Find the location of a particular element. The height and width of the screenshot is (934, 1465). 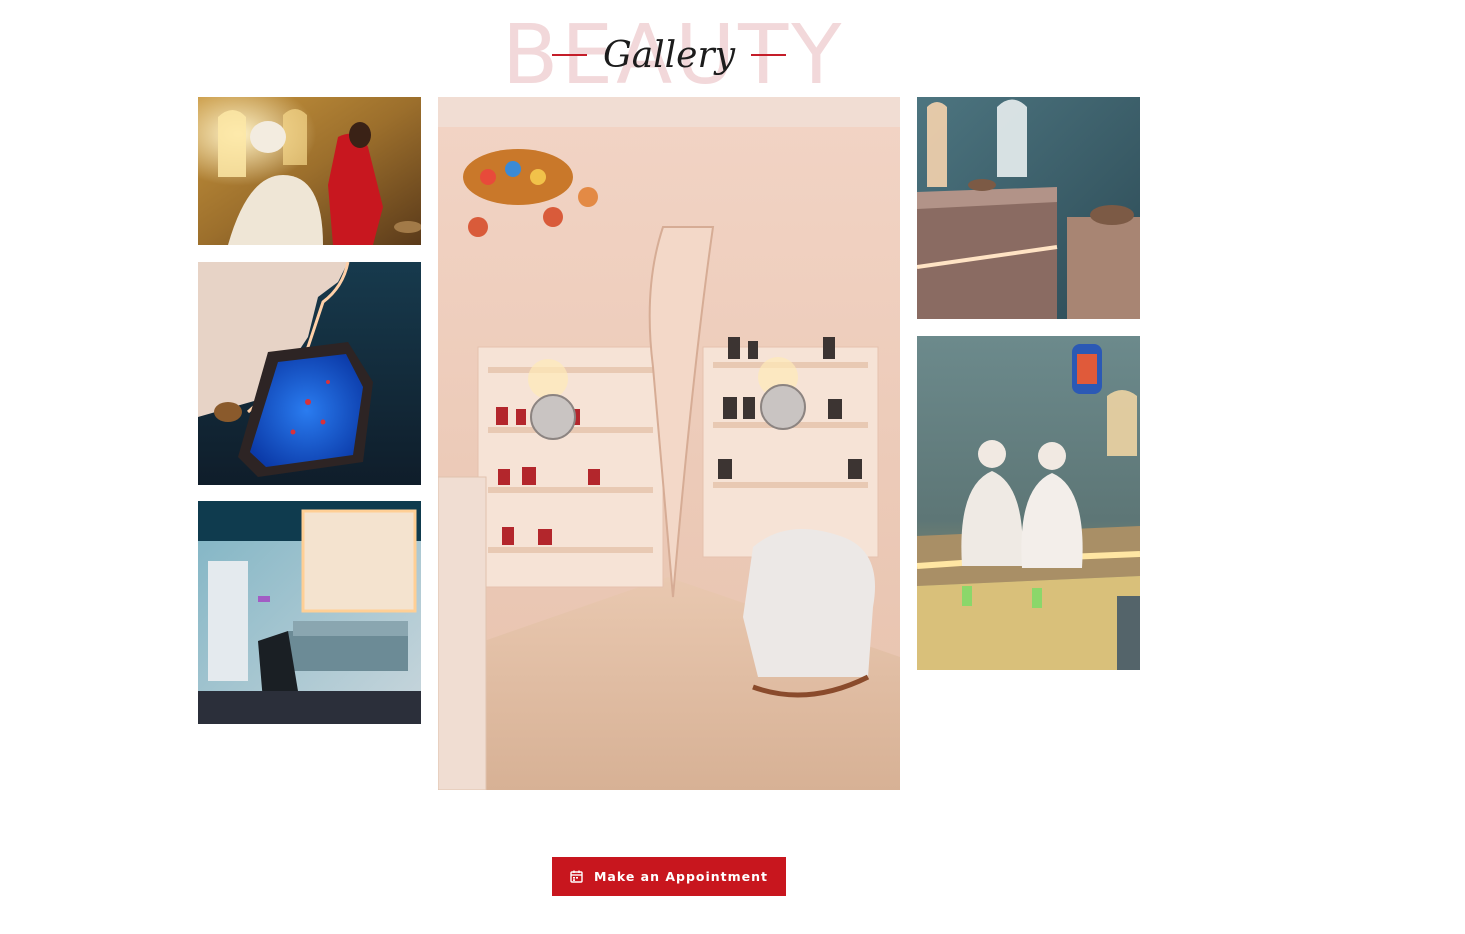

make-appointment-button: Make an Appointment is located at coordinates (669, 876).